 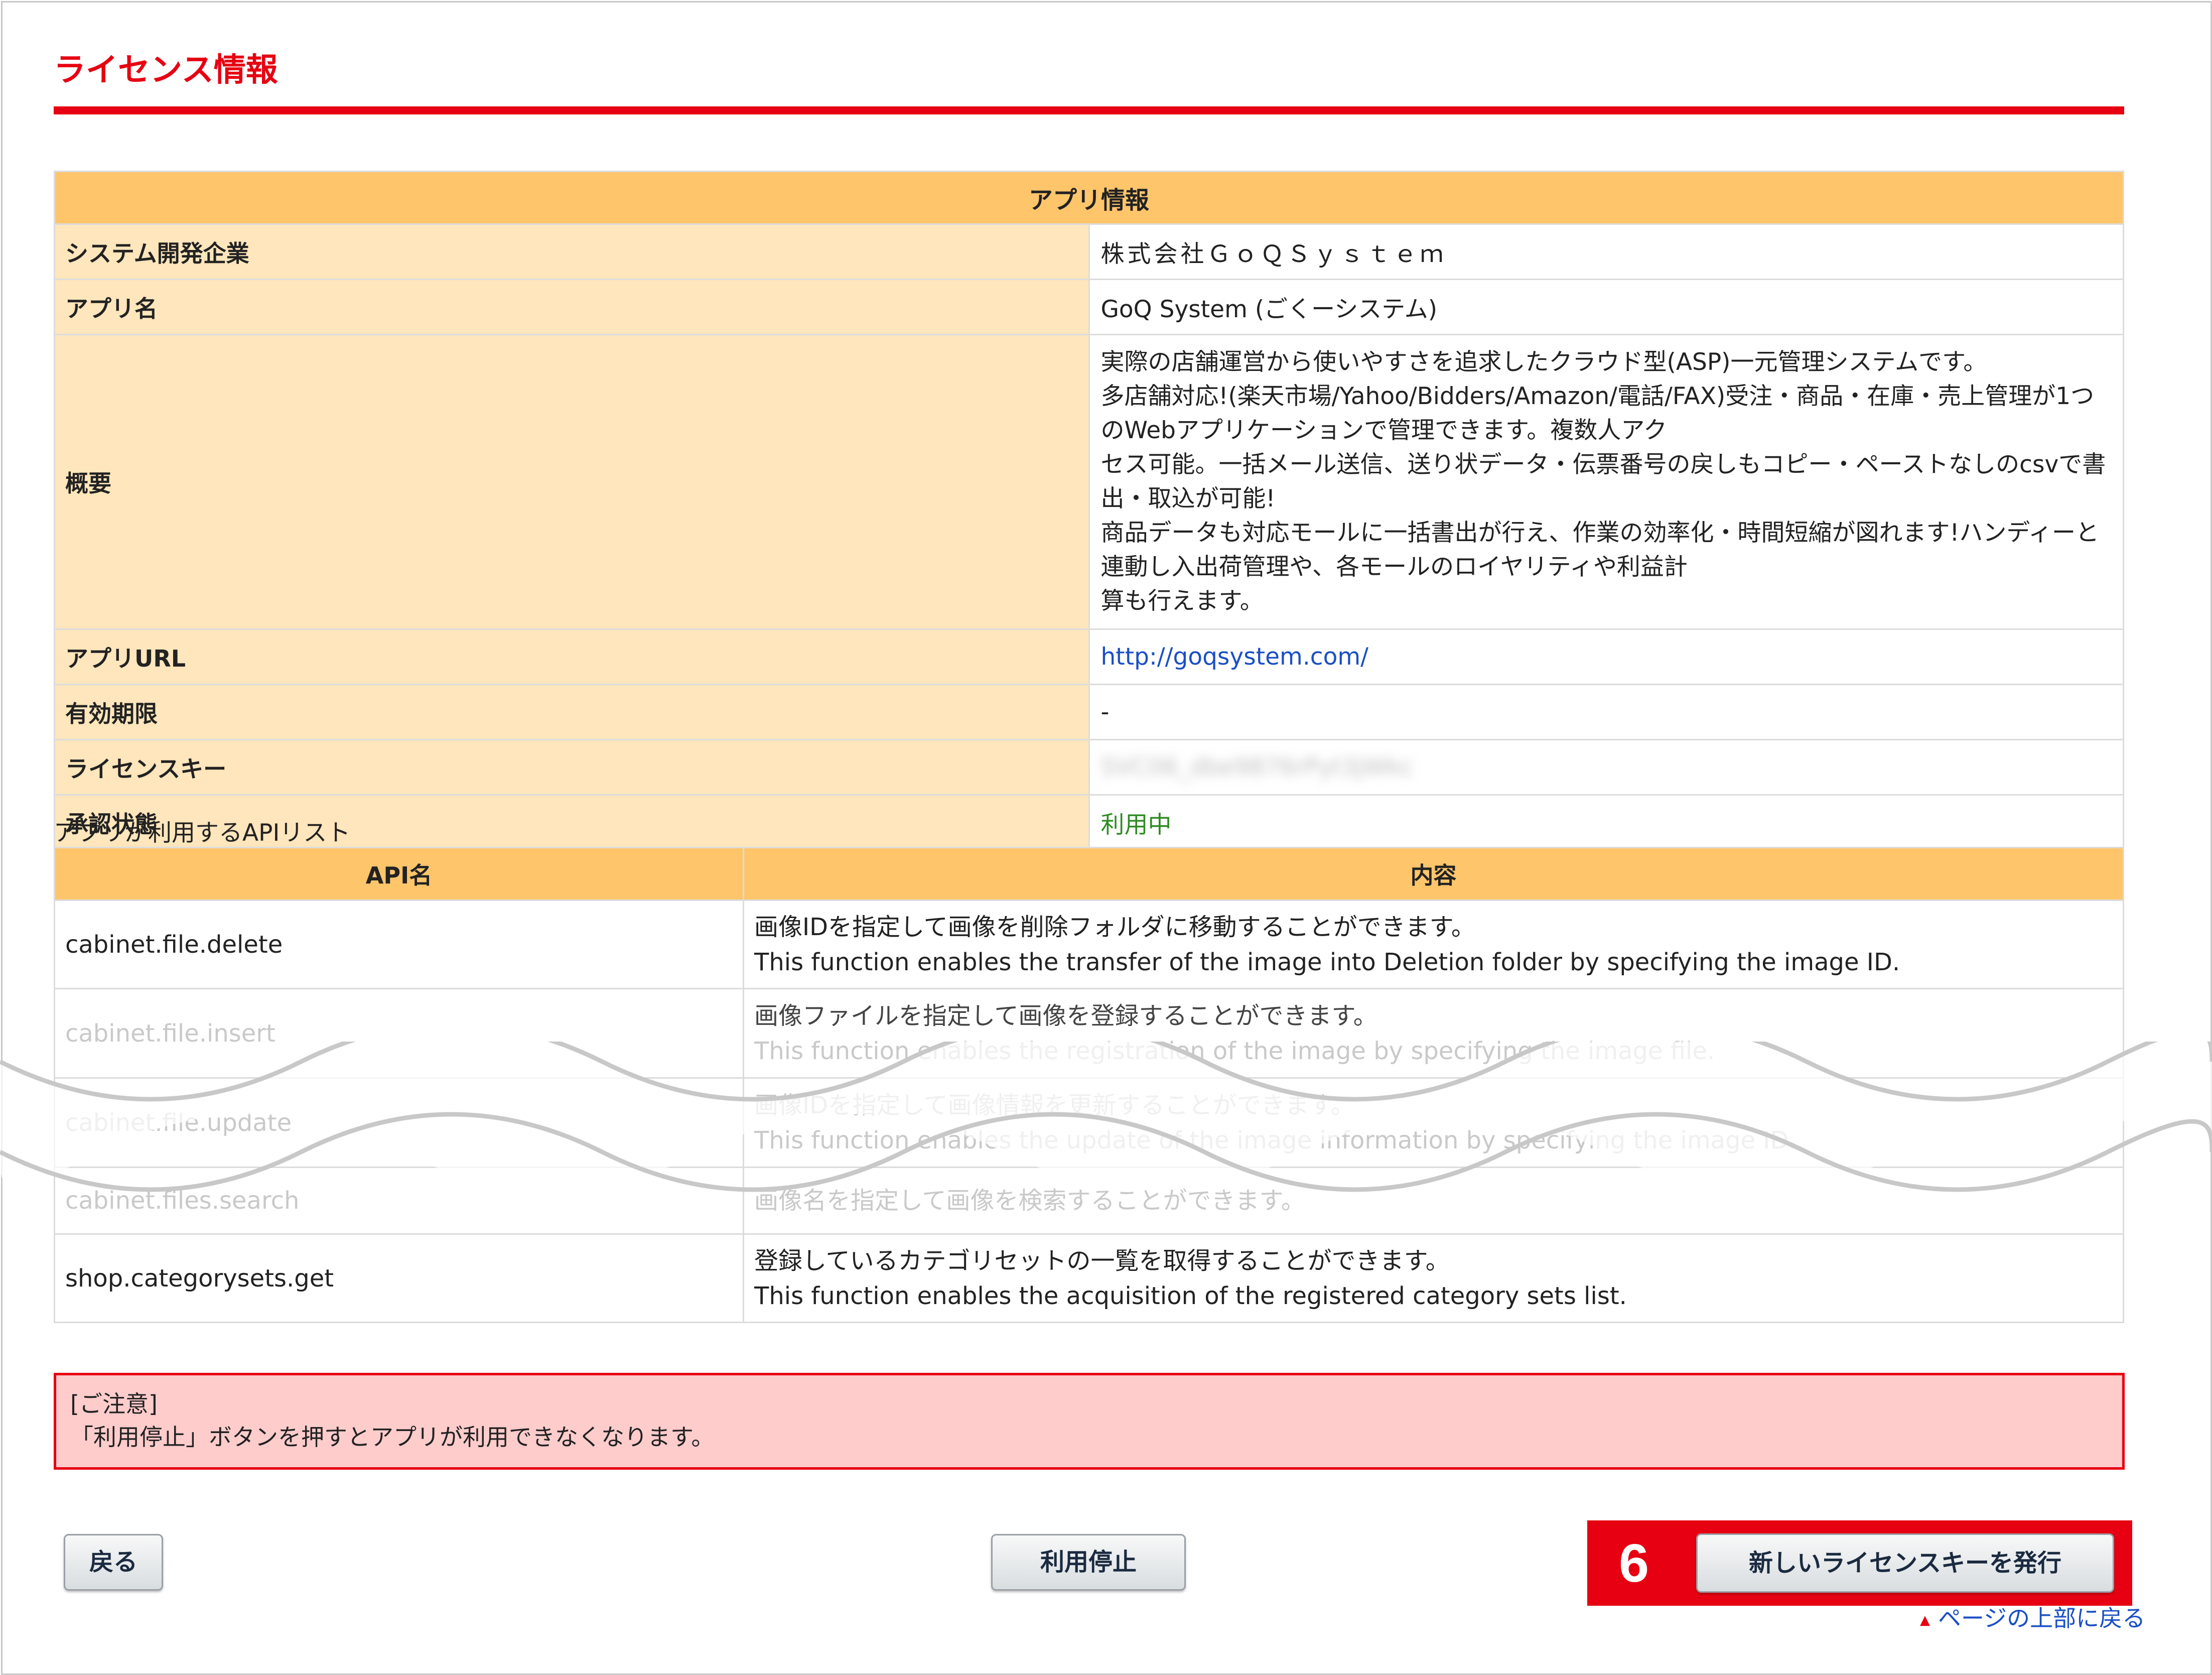 What do you see at coordinates (1114, 927) in the screenshot?
I see `api-desc-ja: 画像IDを指定して画像を削除フォルダに移動することができます。` at bounding box center [1114, 927].